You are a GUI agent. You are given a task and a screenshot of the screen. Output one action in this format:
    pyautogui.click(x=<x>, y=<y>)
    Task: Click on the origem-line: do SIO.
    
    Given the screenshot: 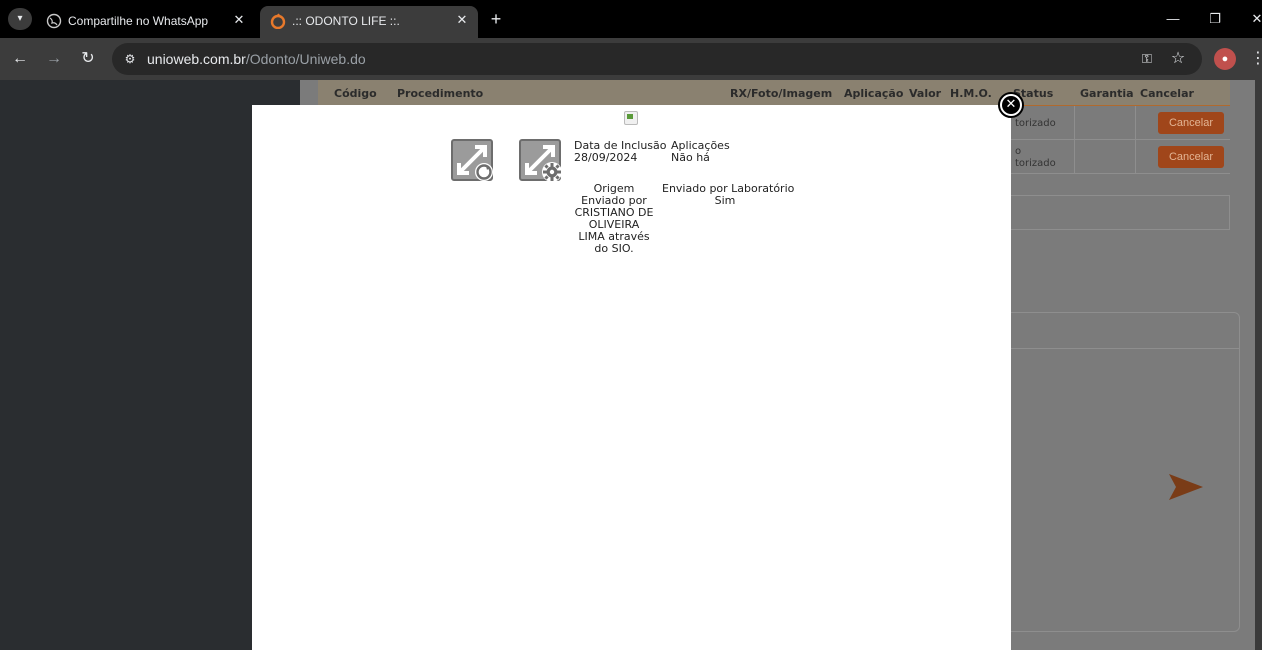 What is the action you would take?
    pyautogui.click(x=614, y=248)
    